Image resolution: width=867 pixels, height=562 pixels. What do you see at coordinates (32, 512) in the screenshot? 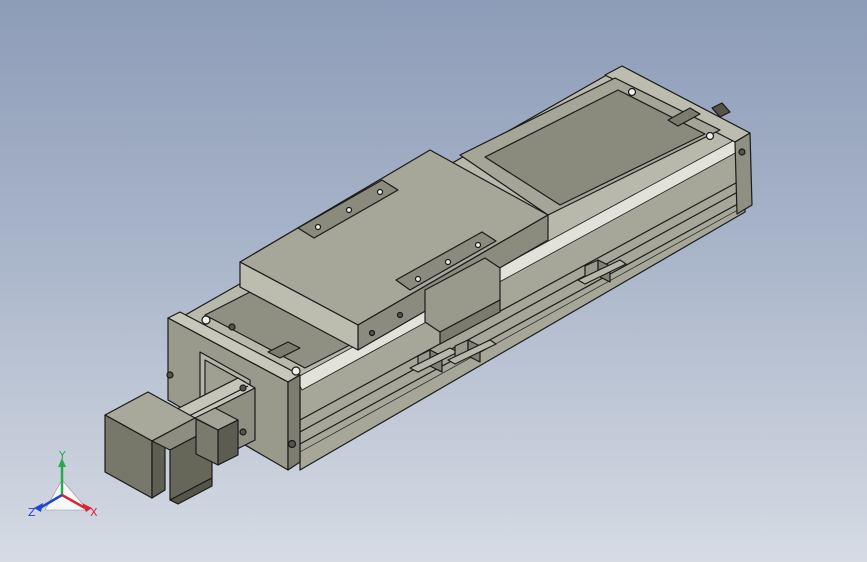
I see `z-axis-label: Z` at bounding box center [32, 512].